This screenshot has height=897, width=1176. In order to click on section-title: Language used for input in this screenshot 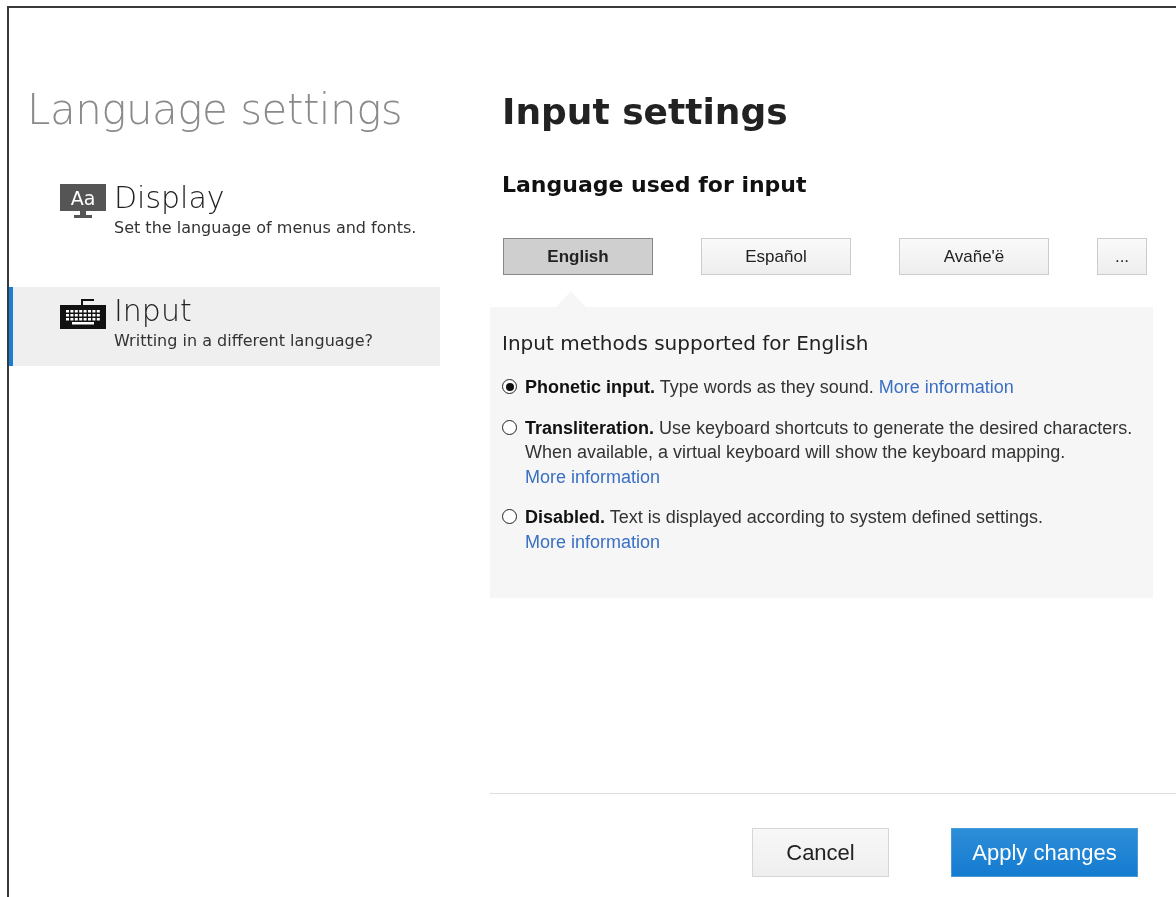, I will do `click(655, 185)`.